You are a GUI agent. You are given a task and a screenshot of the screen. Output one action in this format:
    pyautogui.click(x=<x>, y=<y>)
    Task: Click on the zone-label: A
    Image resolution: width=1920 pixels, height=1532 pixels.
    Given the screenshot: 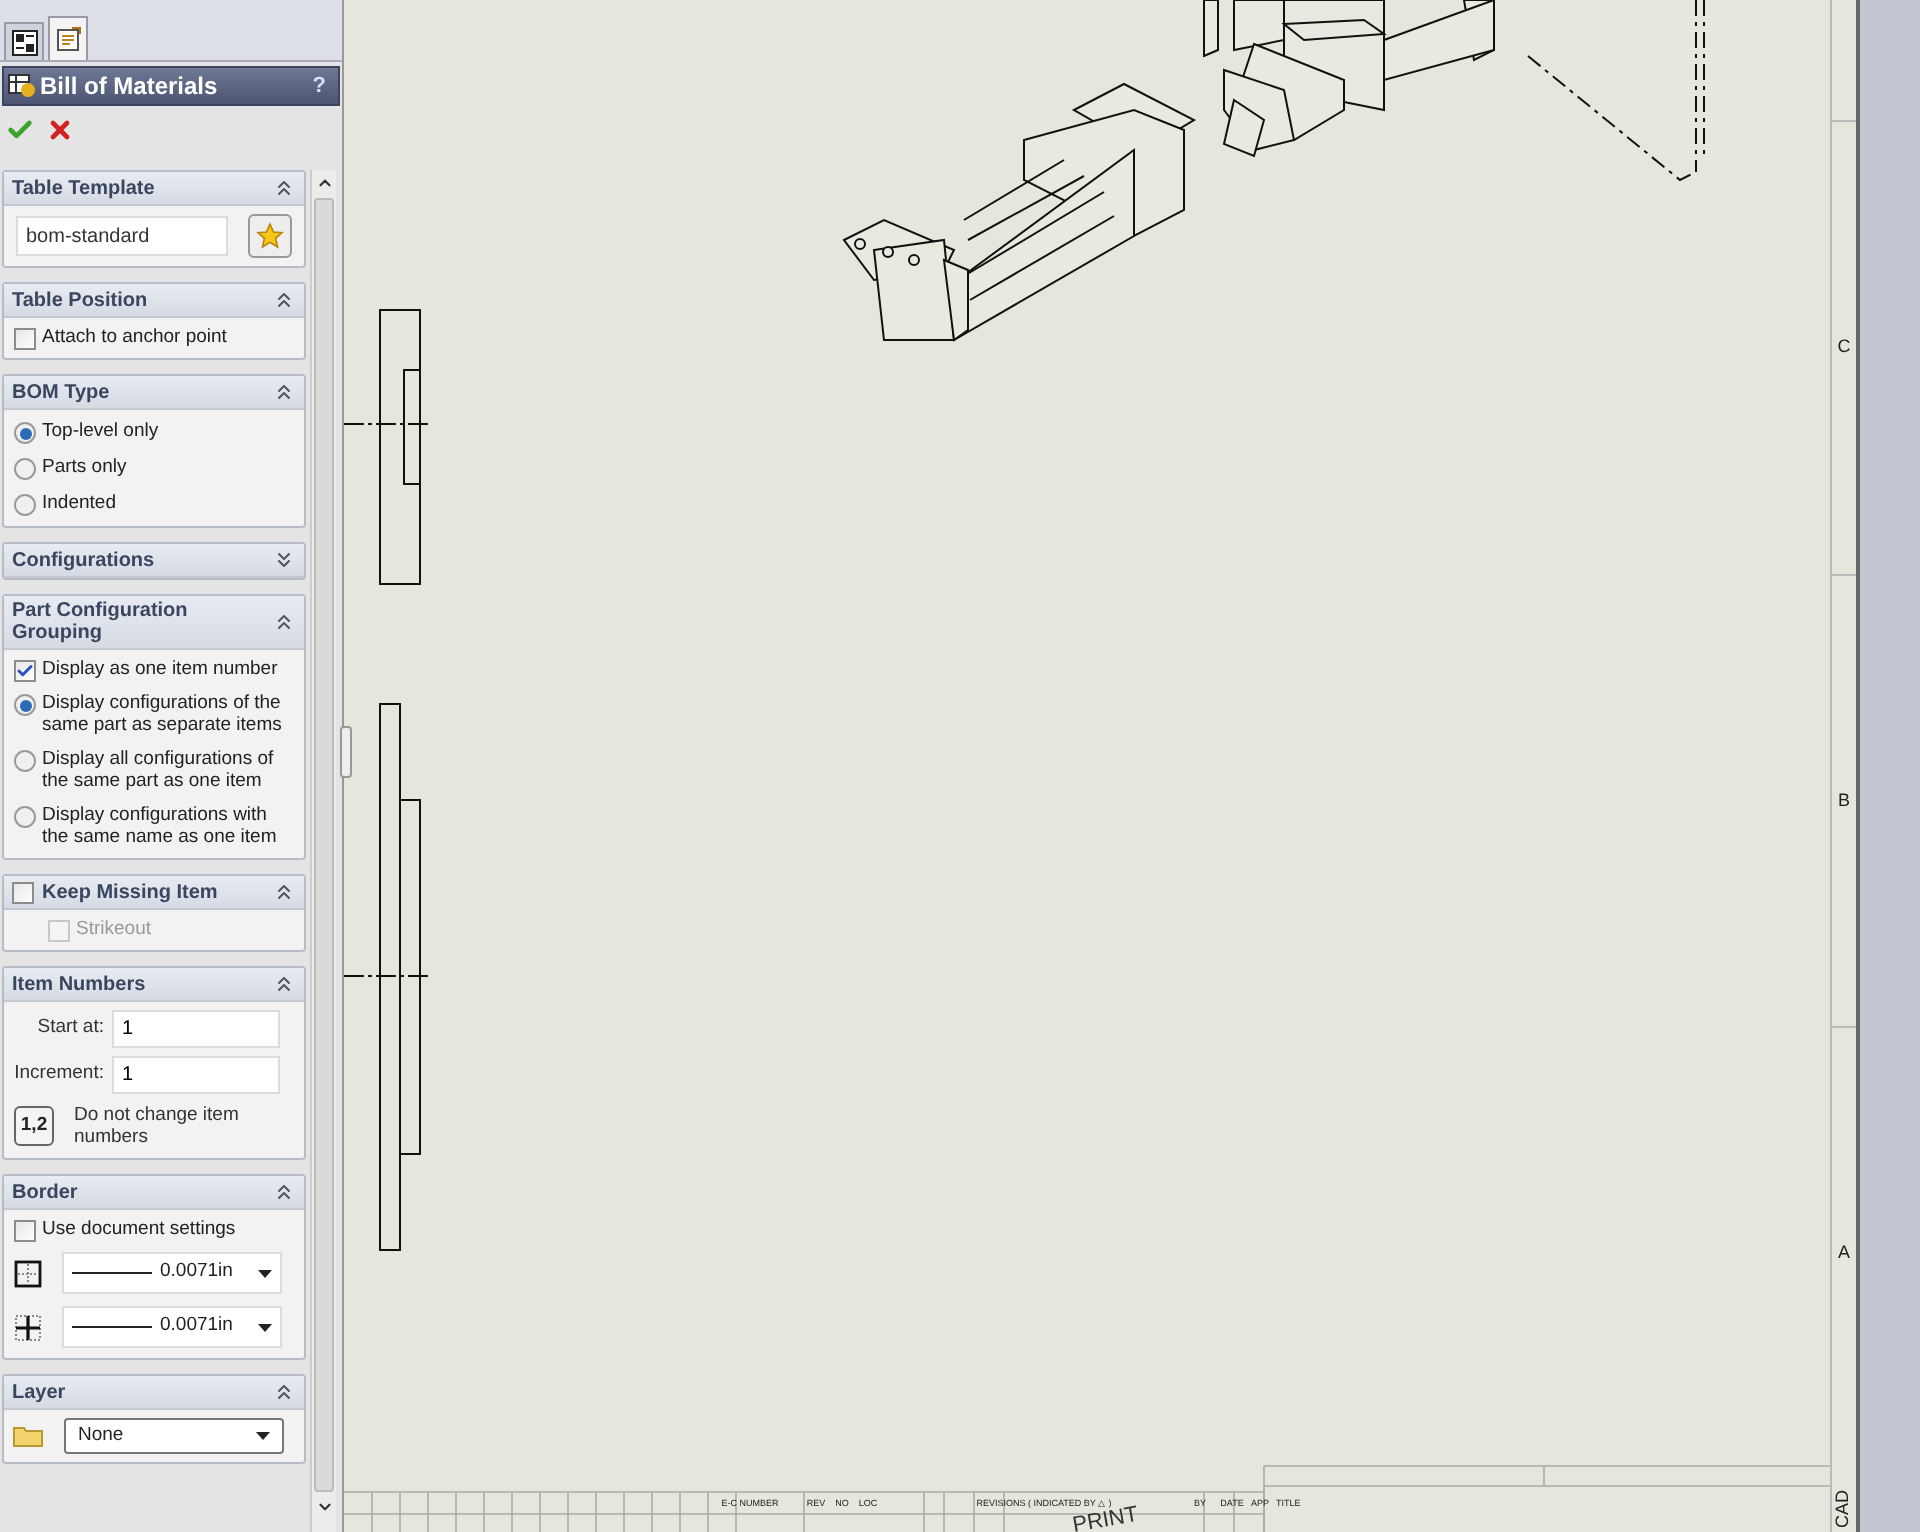 What is the action you would take?
    pyautogui.click(x=1843, y=1253)
    